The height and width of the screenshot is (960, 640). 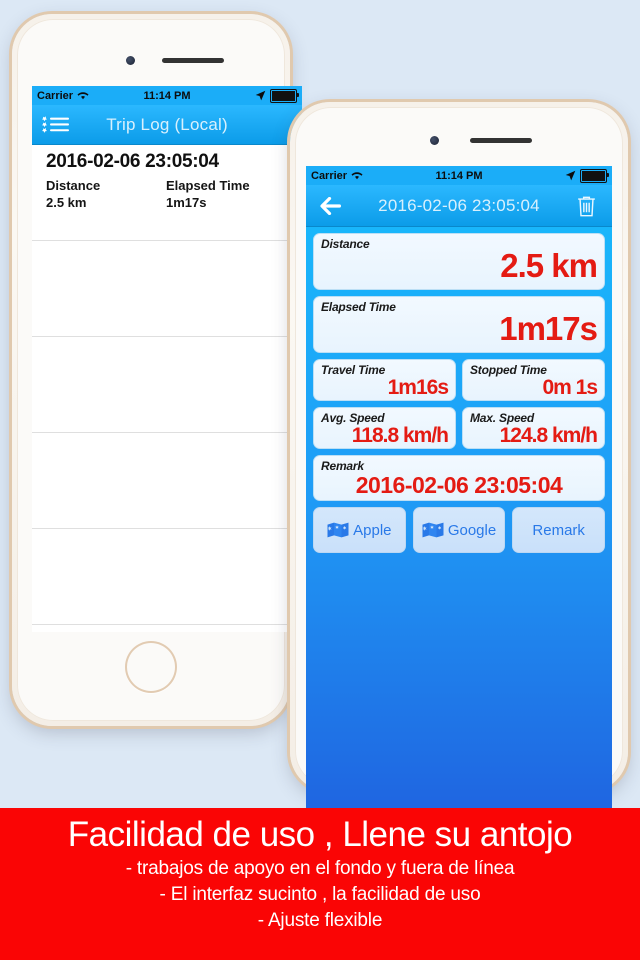 I want to click on remark-button-label: Remark, so click(x=558, y=530).